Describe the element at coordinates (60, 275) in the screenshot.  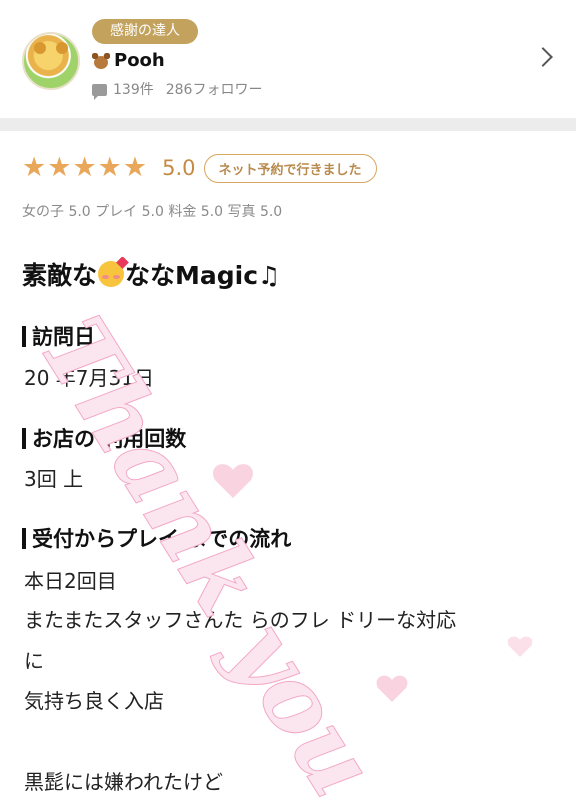
I see `review-title-prefix: 素敵な` at that location.